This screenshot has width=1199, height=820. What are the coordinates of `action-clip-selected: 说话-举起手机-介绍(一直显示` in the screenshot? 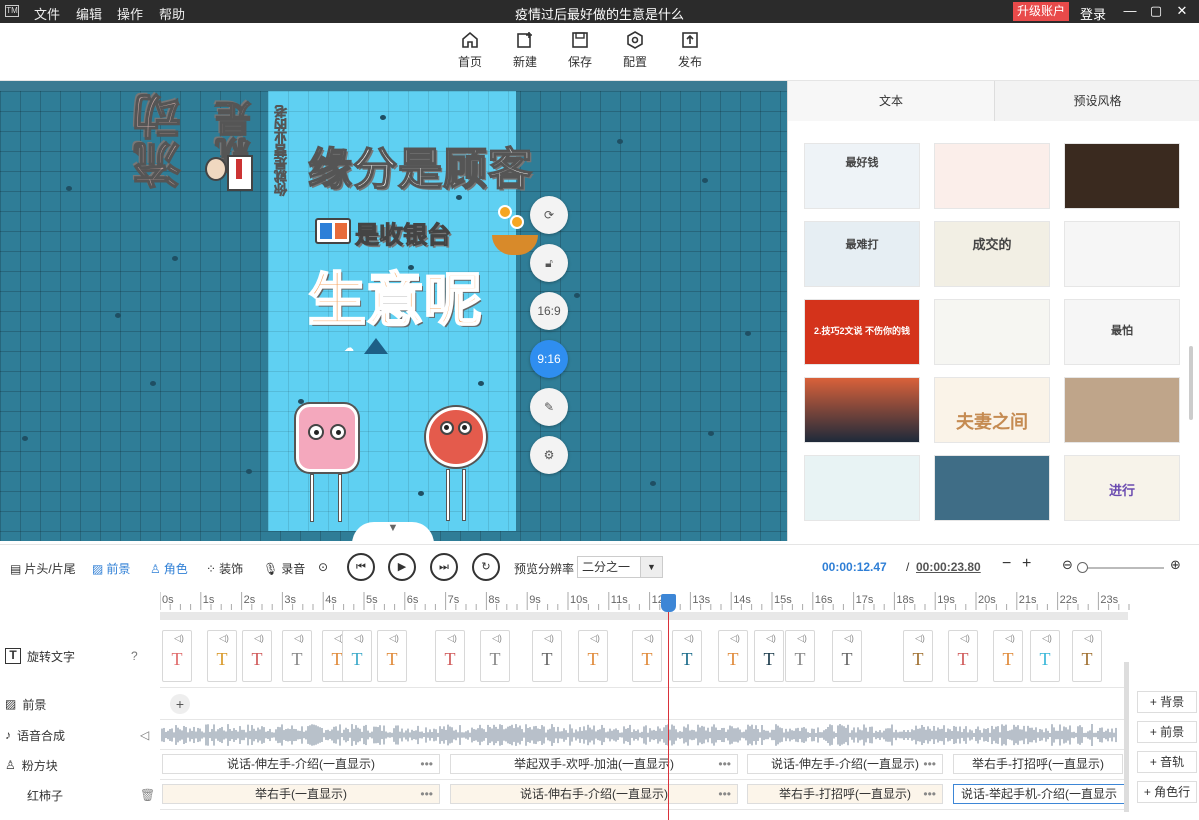 It's located at (1039, 794).